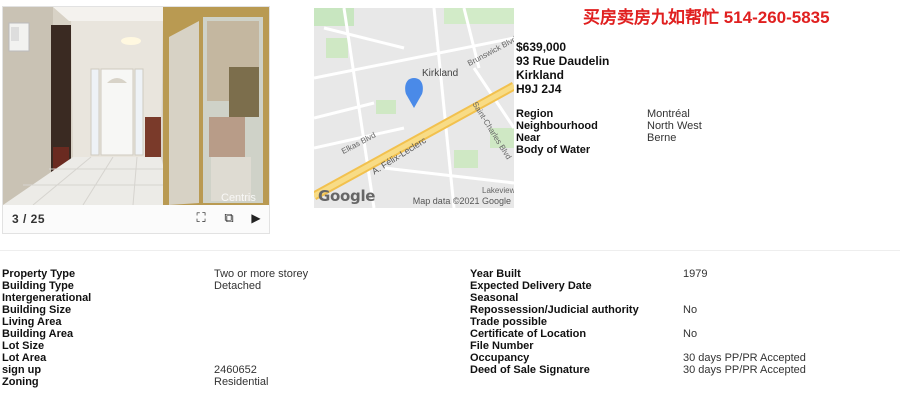  I want to click on summary-label: Neighbourhood, so click(557, 126).